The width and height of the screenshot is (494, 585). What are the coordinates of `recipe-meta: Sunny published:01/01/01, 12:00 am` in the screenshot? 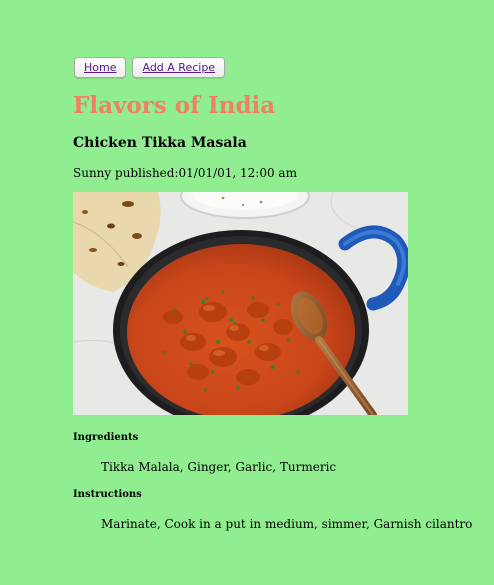 It's located at (185, 173).